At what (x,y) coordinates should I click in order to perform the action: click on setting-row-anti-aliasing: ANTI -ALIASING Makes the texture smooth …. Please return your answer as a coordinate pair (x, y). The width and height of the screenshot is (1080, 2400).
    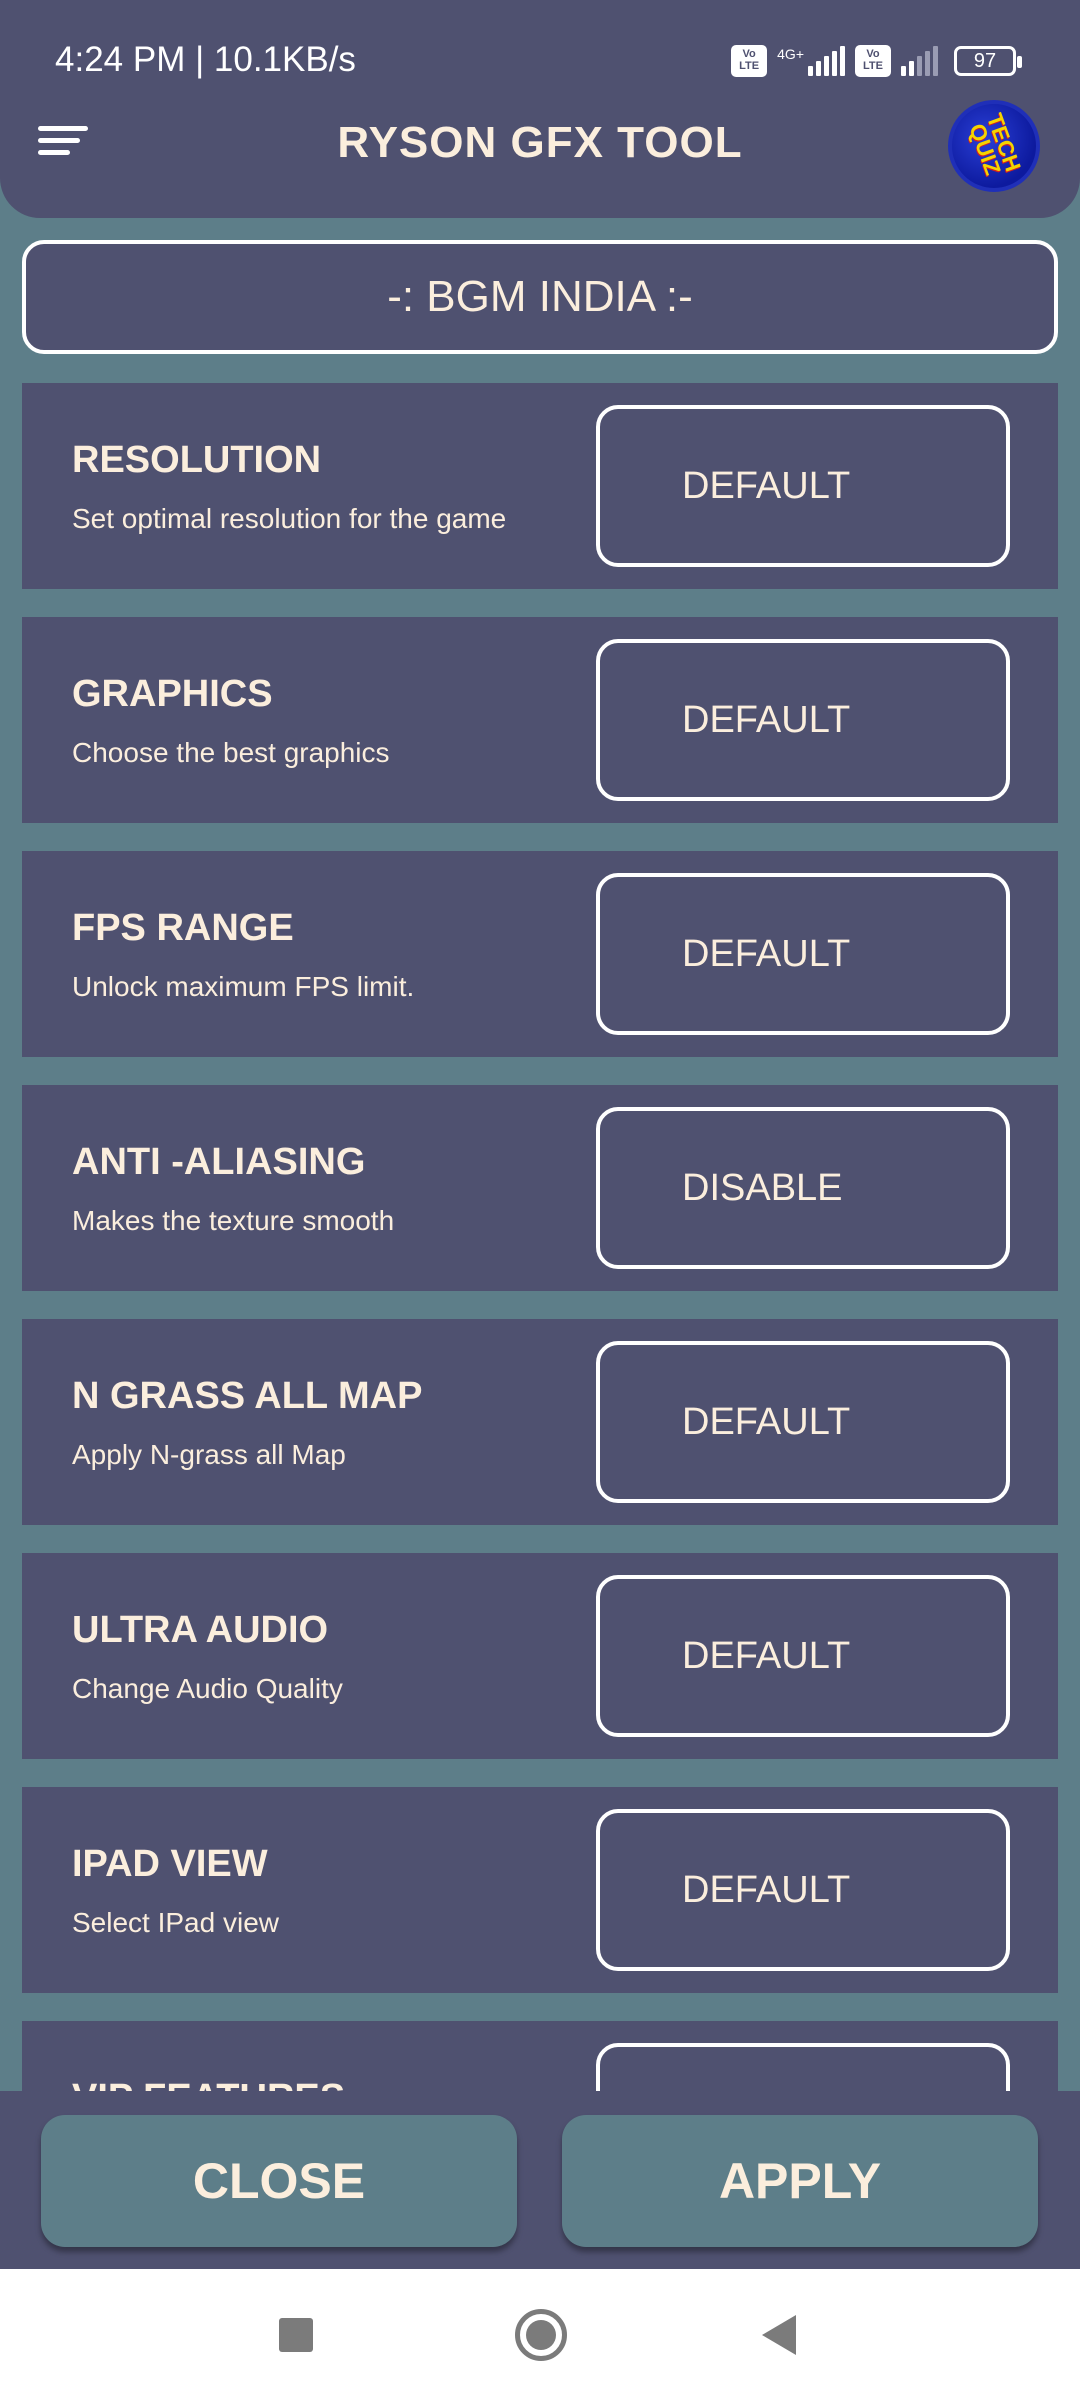
    Looking at the image, I should click on (540, 1188).